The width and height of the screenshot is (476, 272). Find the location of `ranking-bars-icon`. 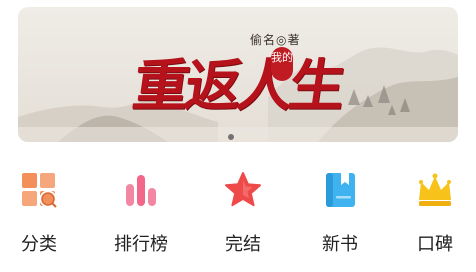

ranking-bars-icon is located at coordinates (141, 190).